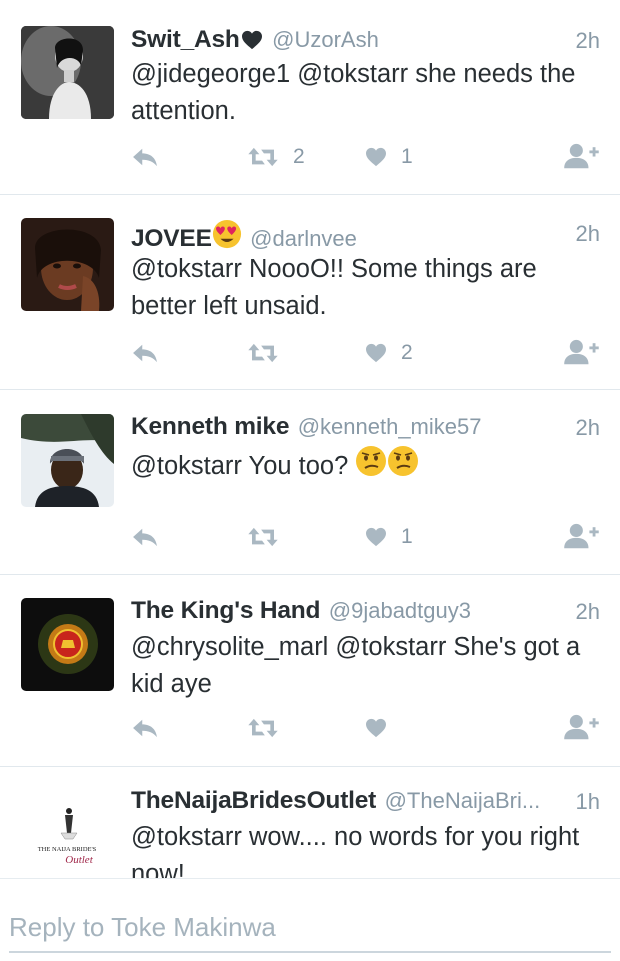  I want to click on avatar: THE NAIJA BRIDE'S Outlet, so click(67, 832).